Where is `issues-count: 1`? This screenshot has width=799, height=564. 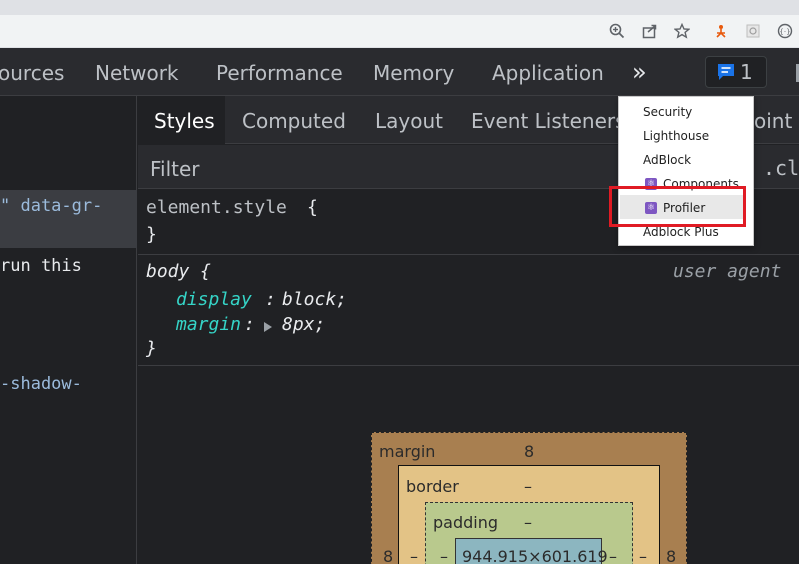
issues-count: 1 is located at coordinates (746, 72).